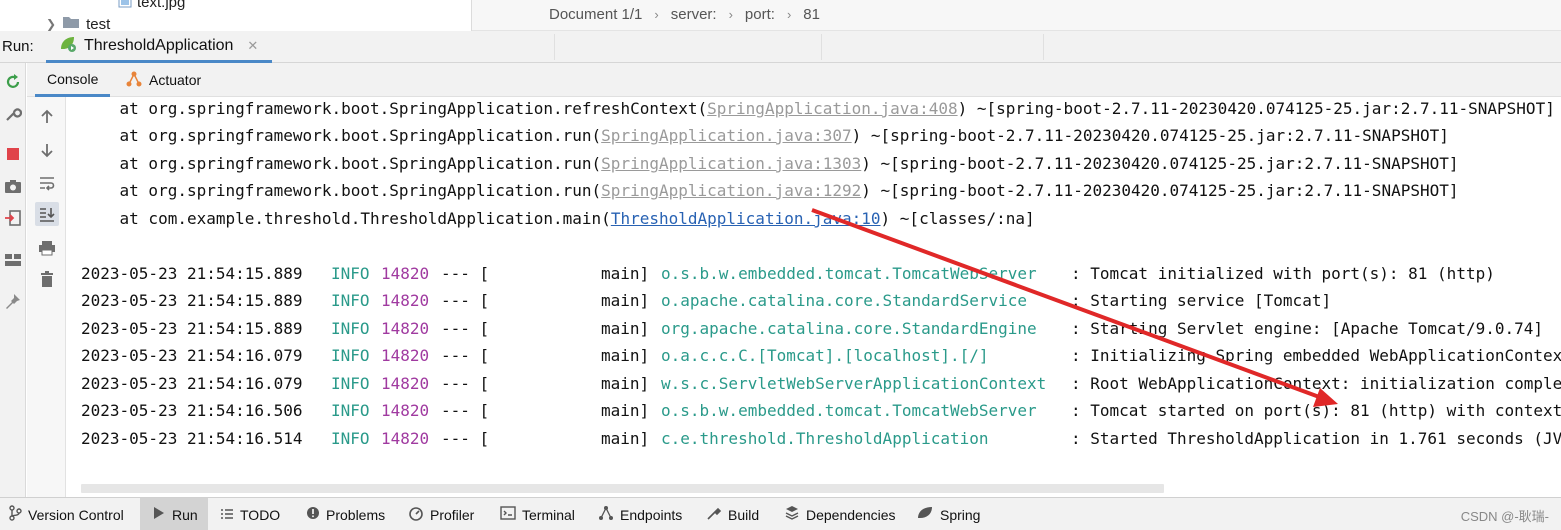  What do you see at coordinates (731, 190) in the screenshot?
I see `source-link: SpringApplication.java:1292` at bounding box center [731, 190].